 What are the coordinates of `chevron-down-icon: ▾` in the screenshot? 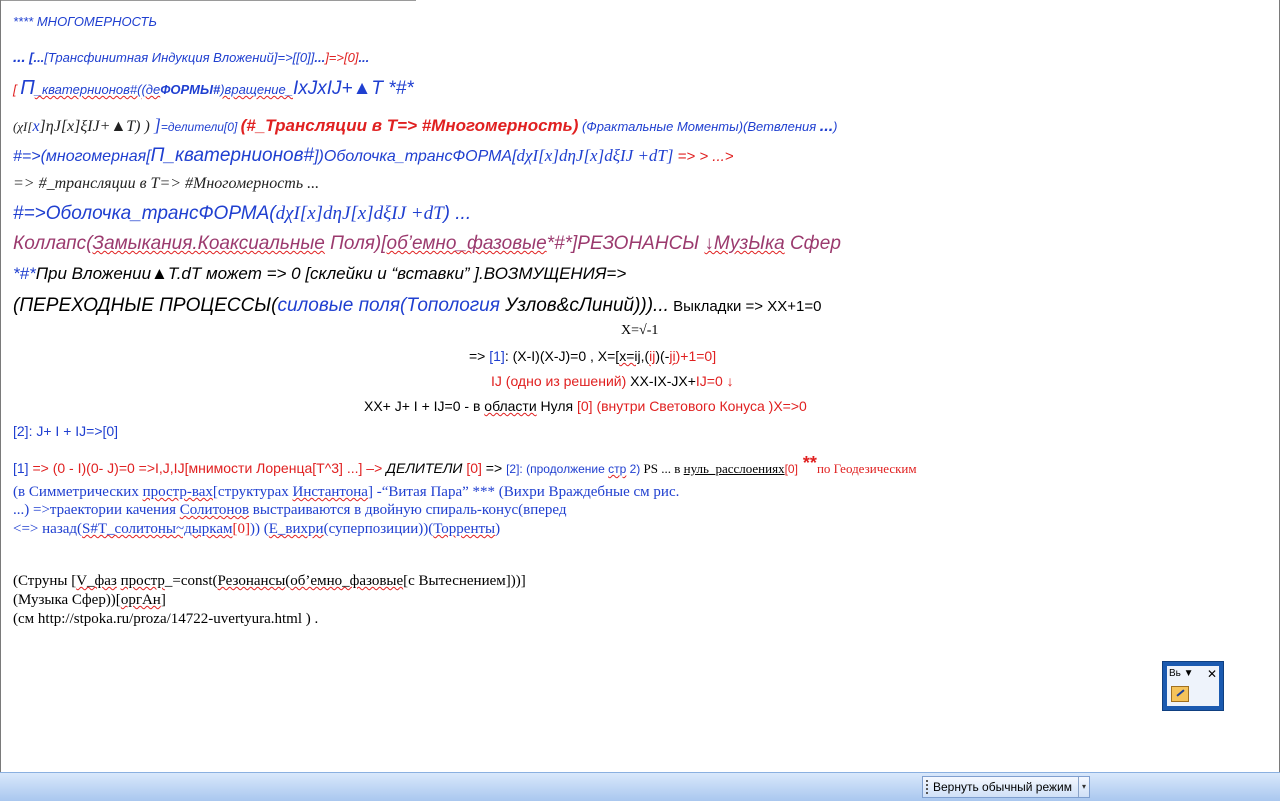 It's located at (1083, 787).